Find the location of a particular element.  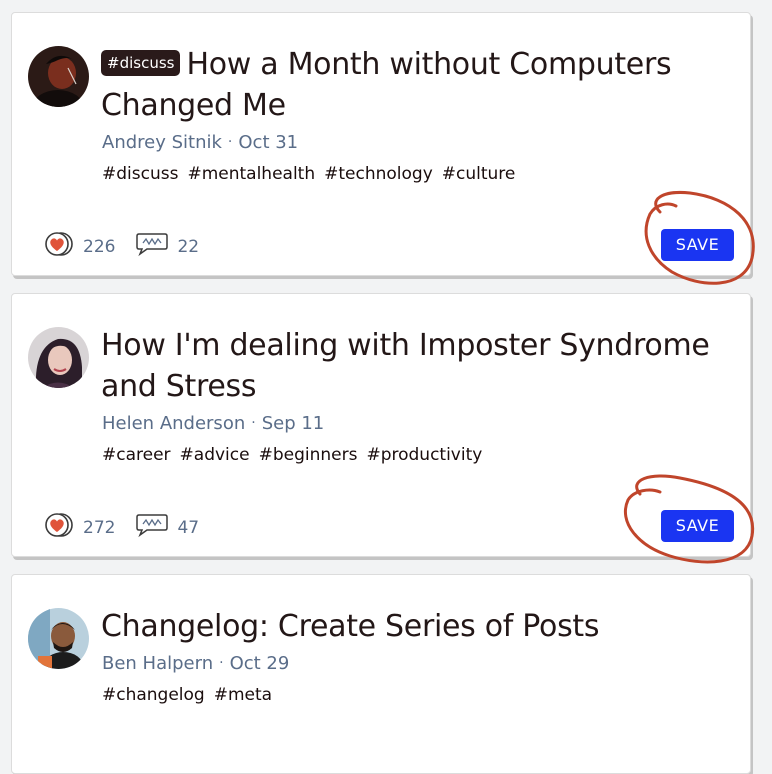

tag-link: #discuss is located at coordinates (140, 174).